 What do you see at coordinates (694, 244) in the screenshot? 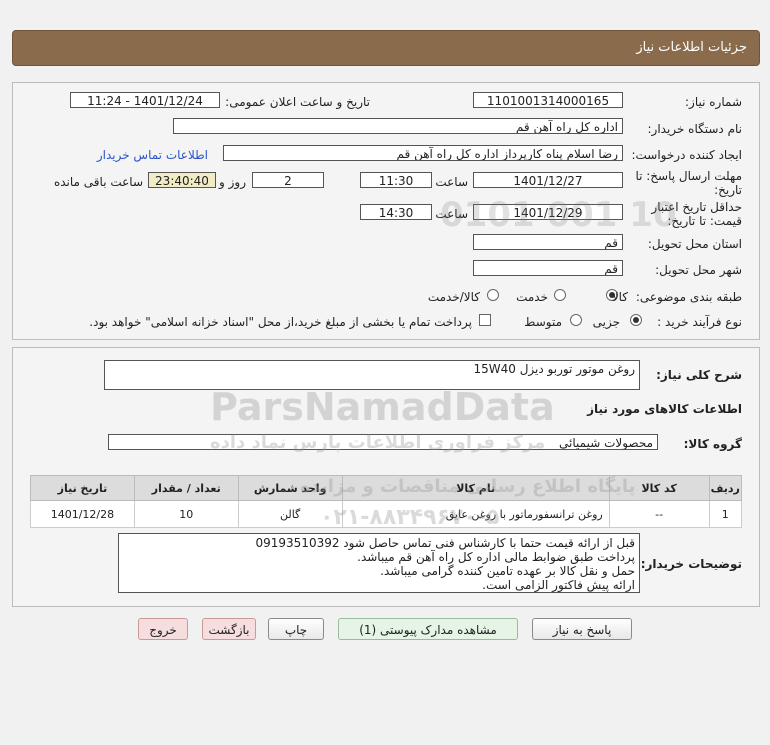
I see `province-label: استان محل تحویل:` at bounding box center [694, 244].